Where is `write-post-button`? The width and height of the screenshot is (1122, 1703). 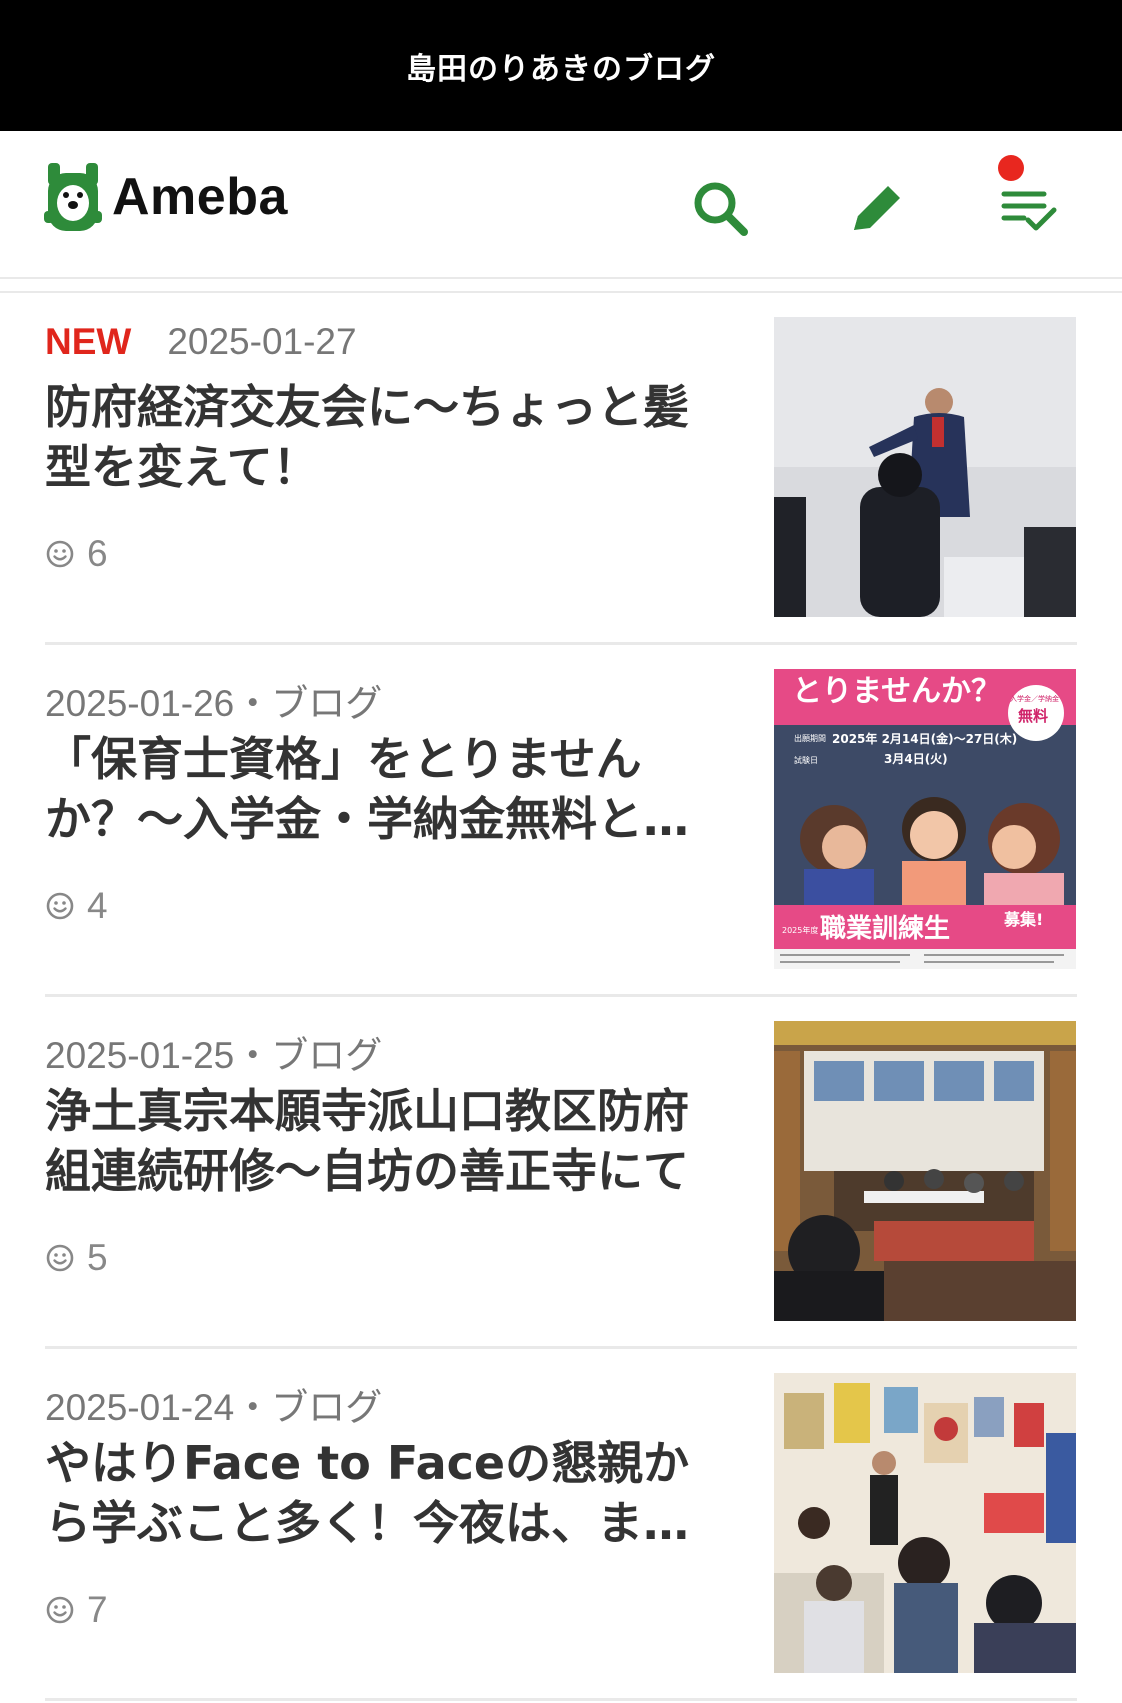
write-post-button is located at coordinates (876, 208).